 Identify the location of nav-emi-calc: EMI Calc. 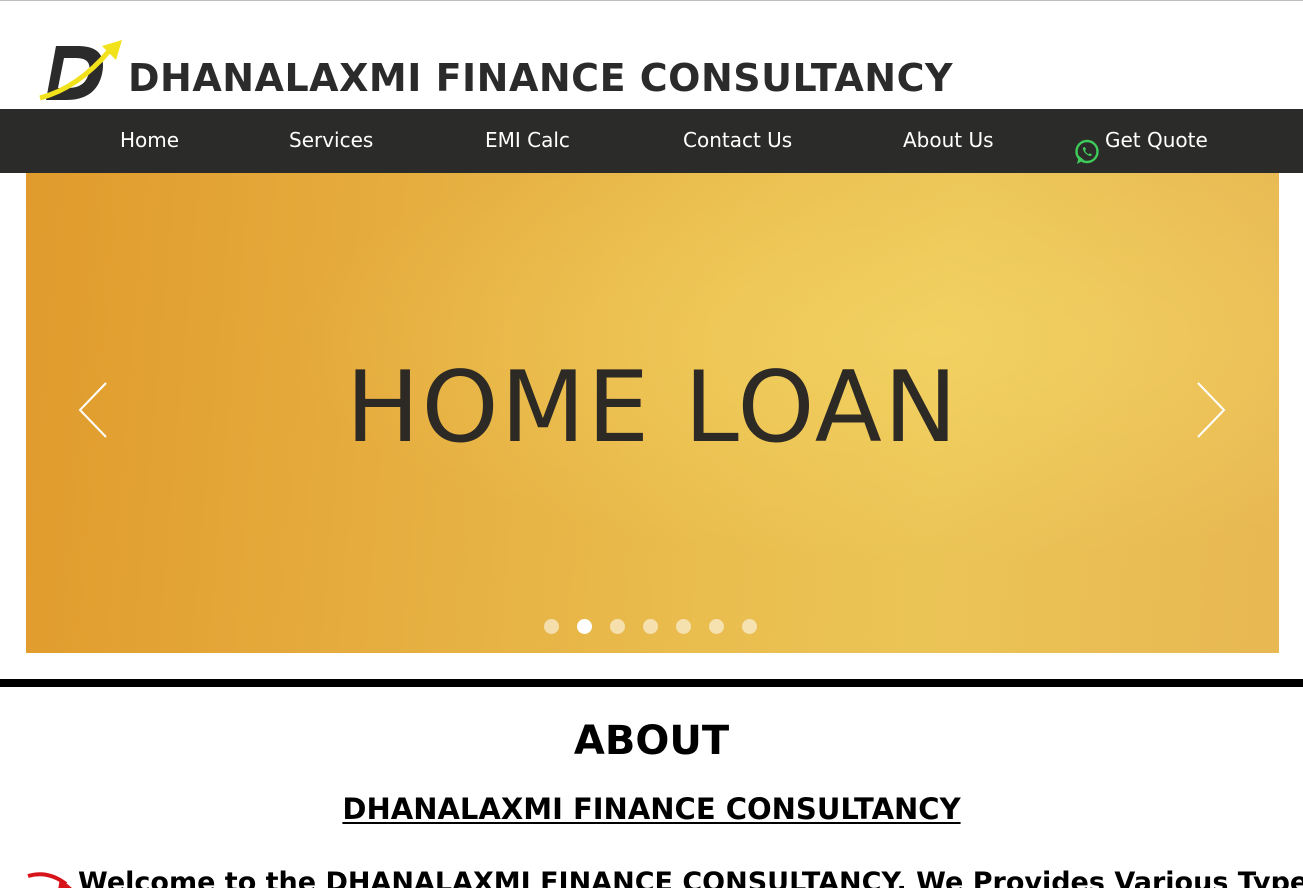
(527, 141).